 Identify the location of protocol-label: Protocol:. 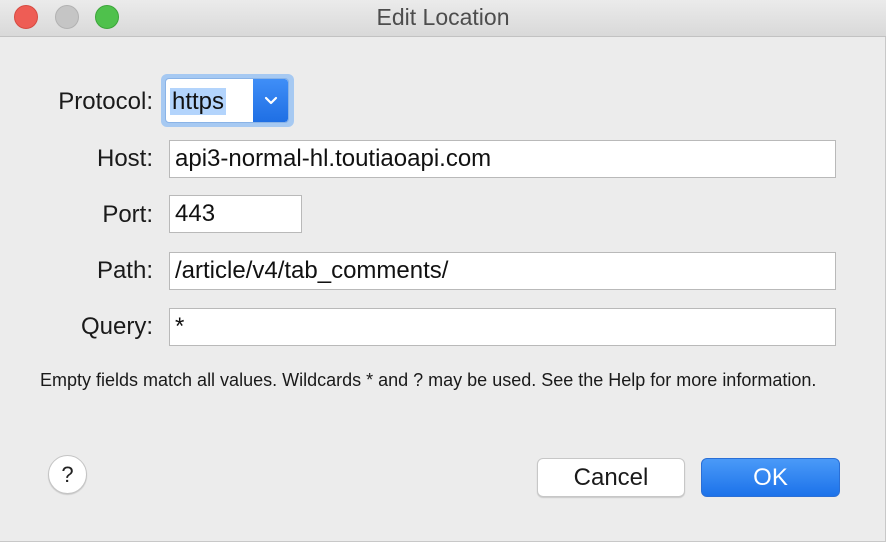
(105, 101).